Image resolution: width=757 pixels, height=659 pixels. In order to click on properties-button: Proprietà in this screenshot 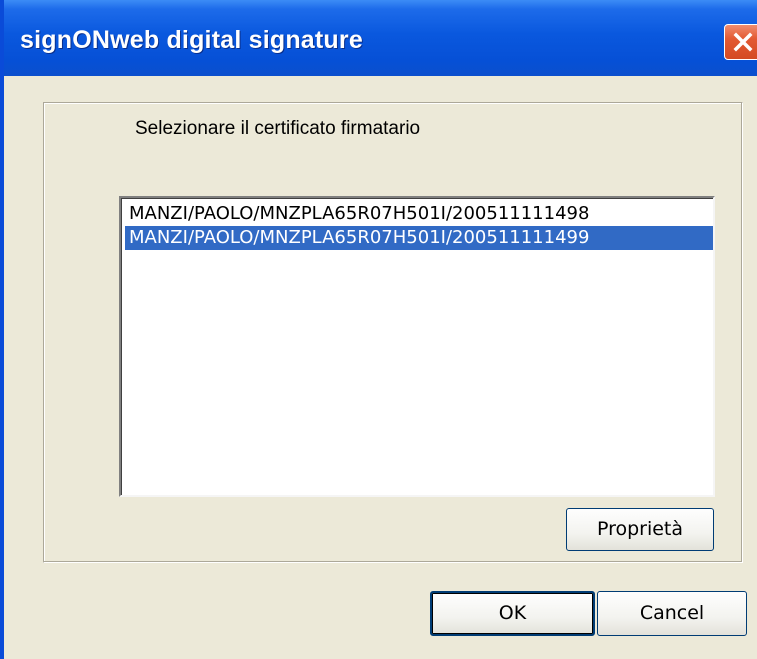, I will do `click(640, 529)`.